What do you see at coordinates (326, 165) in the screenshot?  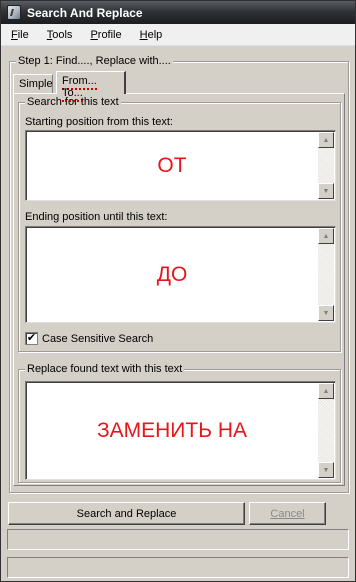 I see `start-position-scrollbar: ▲ ▼` at bounding box center [326, 165].